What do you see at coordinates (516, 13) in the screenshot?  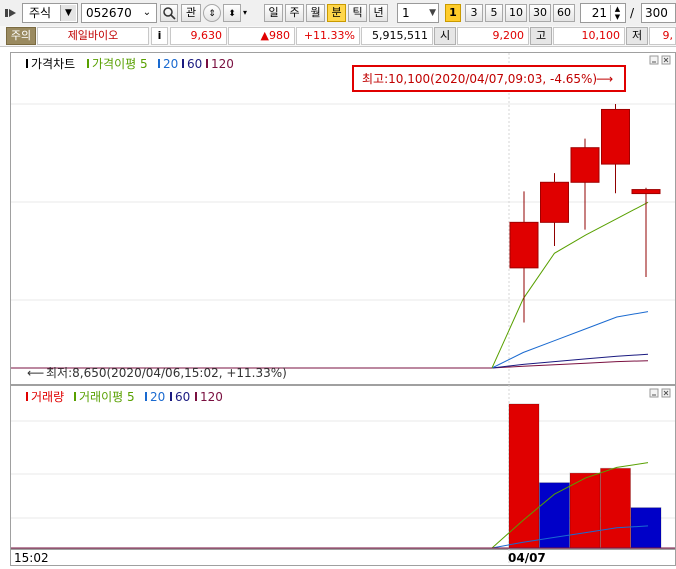 I see `minute-10-button: 10` at bounding box center [516, 13].